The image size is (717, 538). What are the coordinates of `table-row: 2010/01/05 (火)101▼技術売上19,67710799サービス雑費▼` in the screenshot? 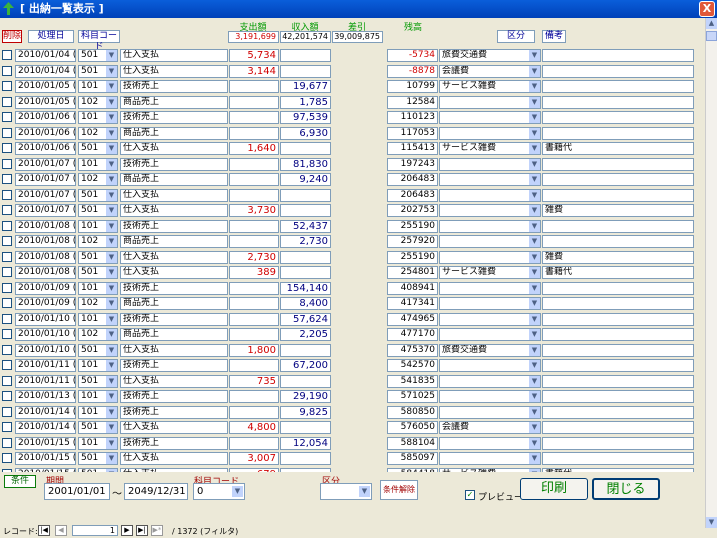 It's located at (352, 87).